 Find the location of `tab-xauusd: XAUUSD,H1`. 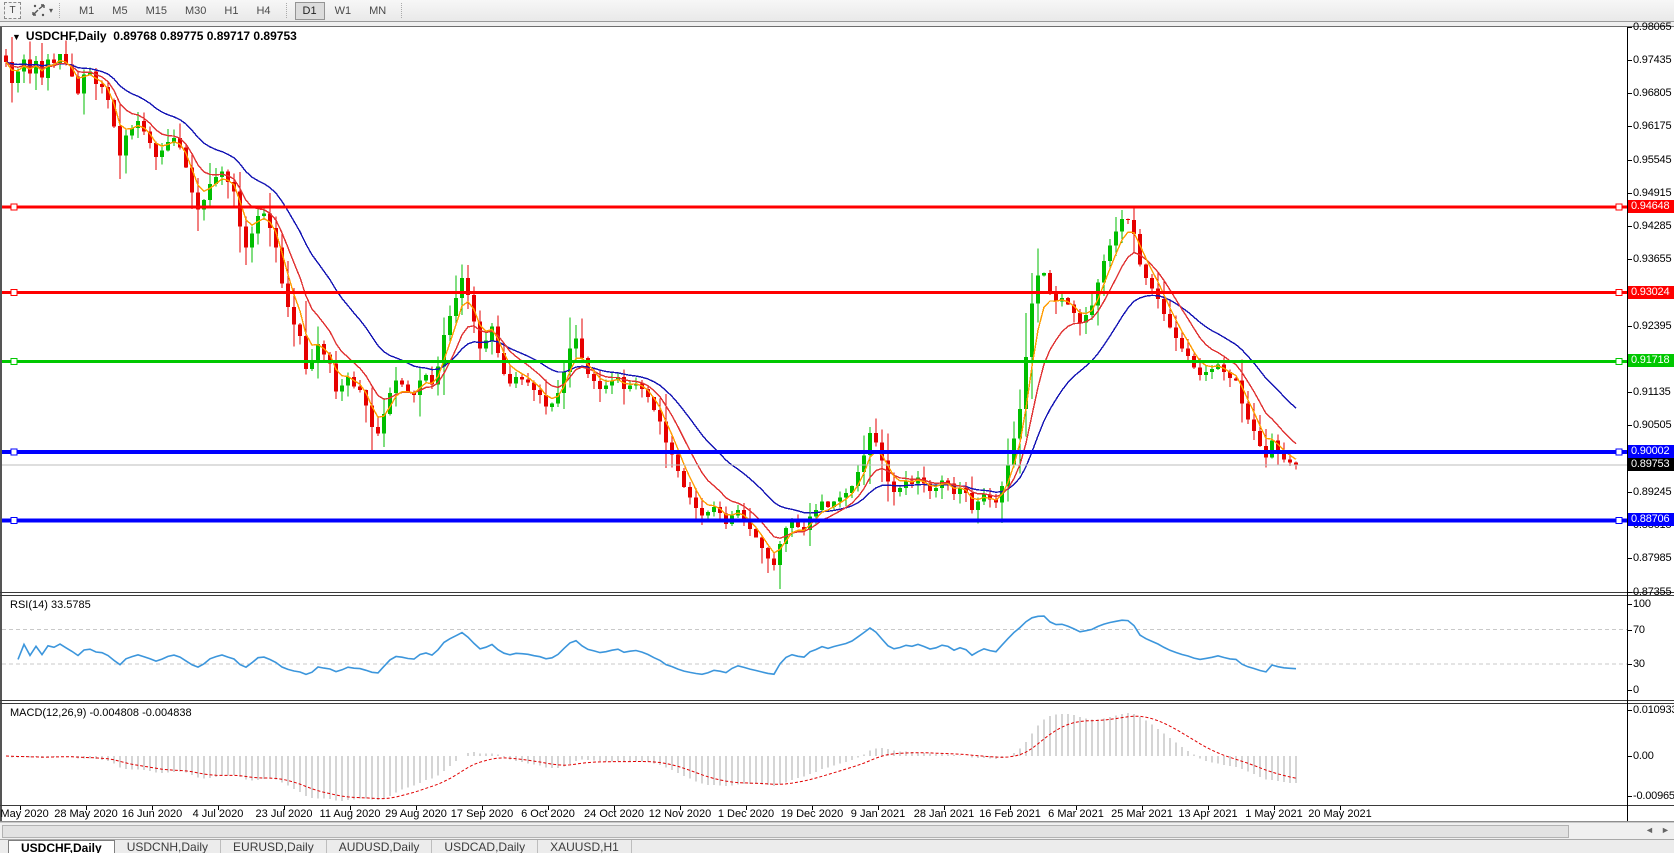

tab-xauusd: XAUUSD,H1 is located at coordinates (585, 846).